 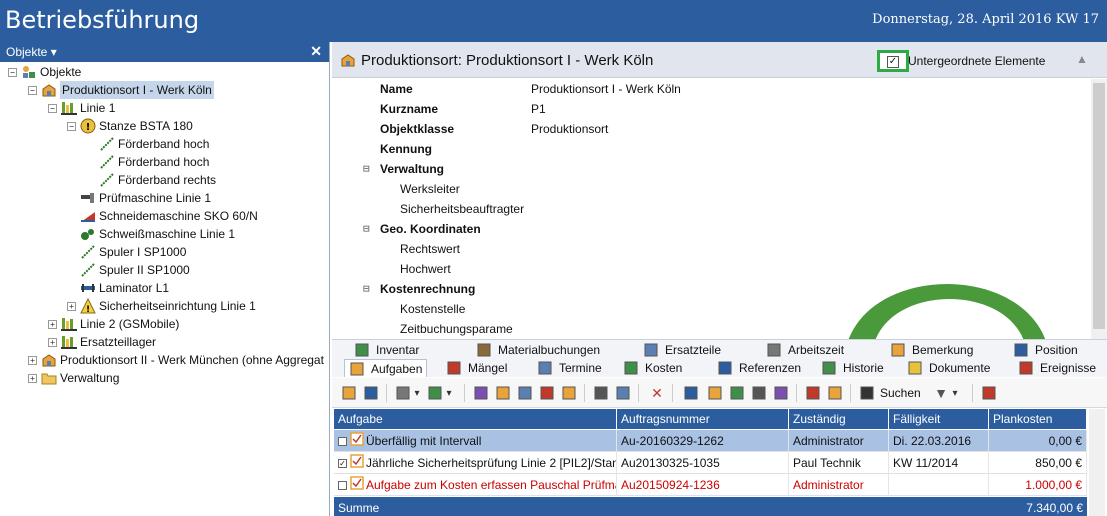 What do you see at coordinates (102, 342) in the screenshot?
I see `tree-node: + Ersatzteillager` at bounding box center [102, 342].